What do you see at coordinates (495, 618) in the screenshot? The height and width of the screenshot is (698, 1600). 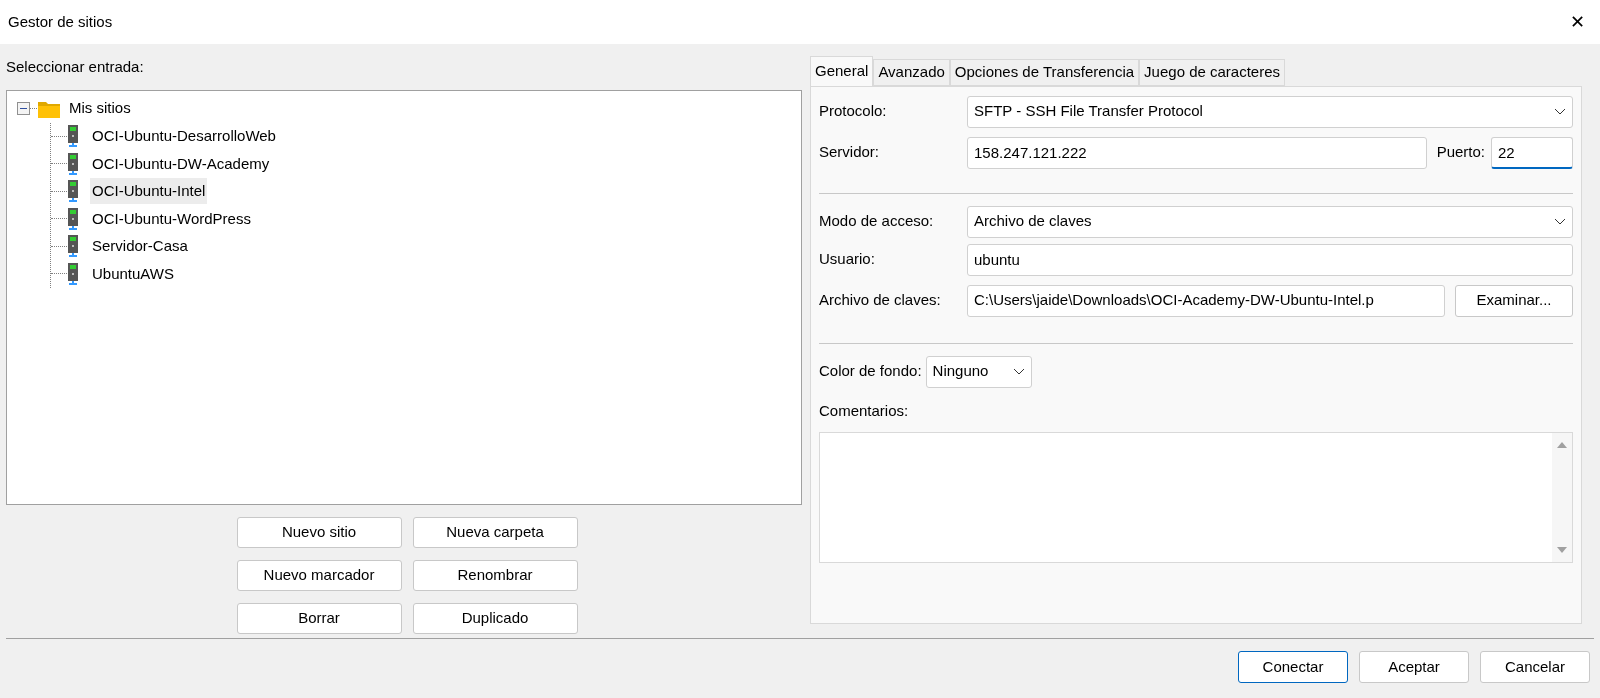 I see `action-button: Duplicado` at bounding box center [495, 618].